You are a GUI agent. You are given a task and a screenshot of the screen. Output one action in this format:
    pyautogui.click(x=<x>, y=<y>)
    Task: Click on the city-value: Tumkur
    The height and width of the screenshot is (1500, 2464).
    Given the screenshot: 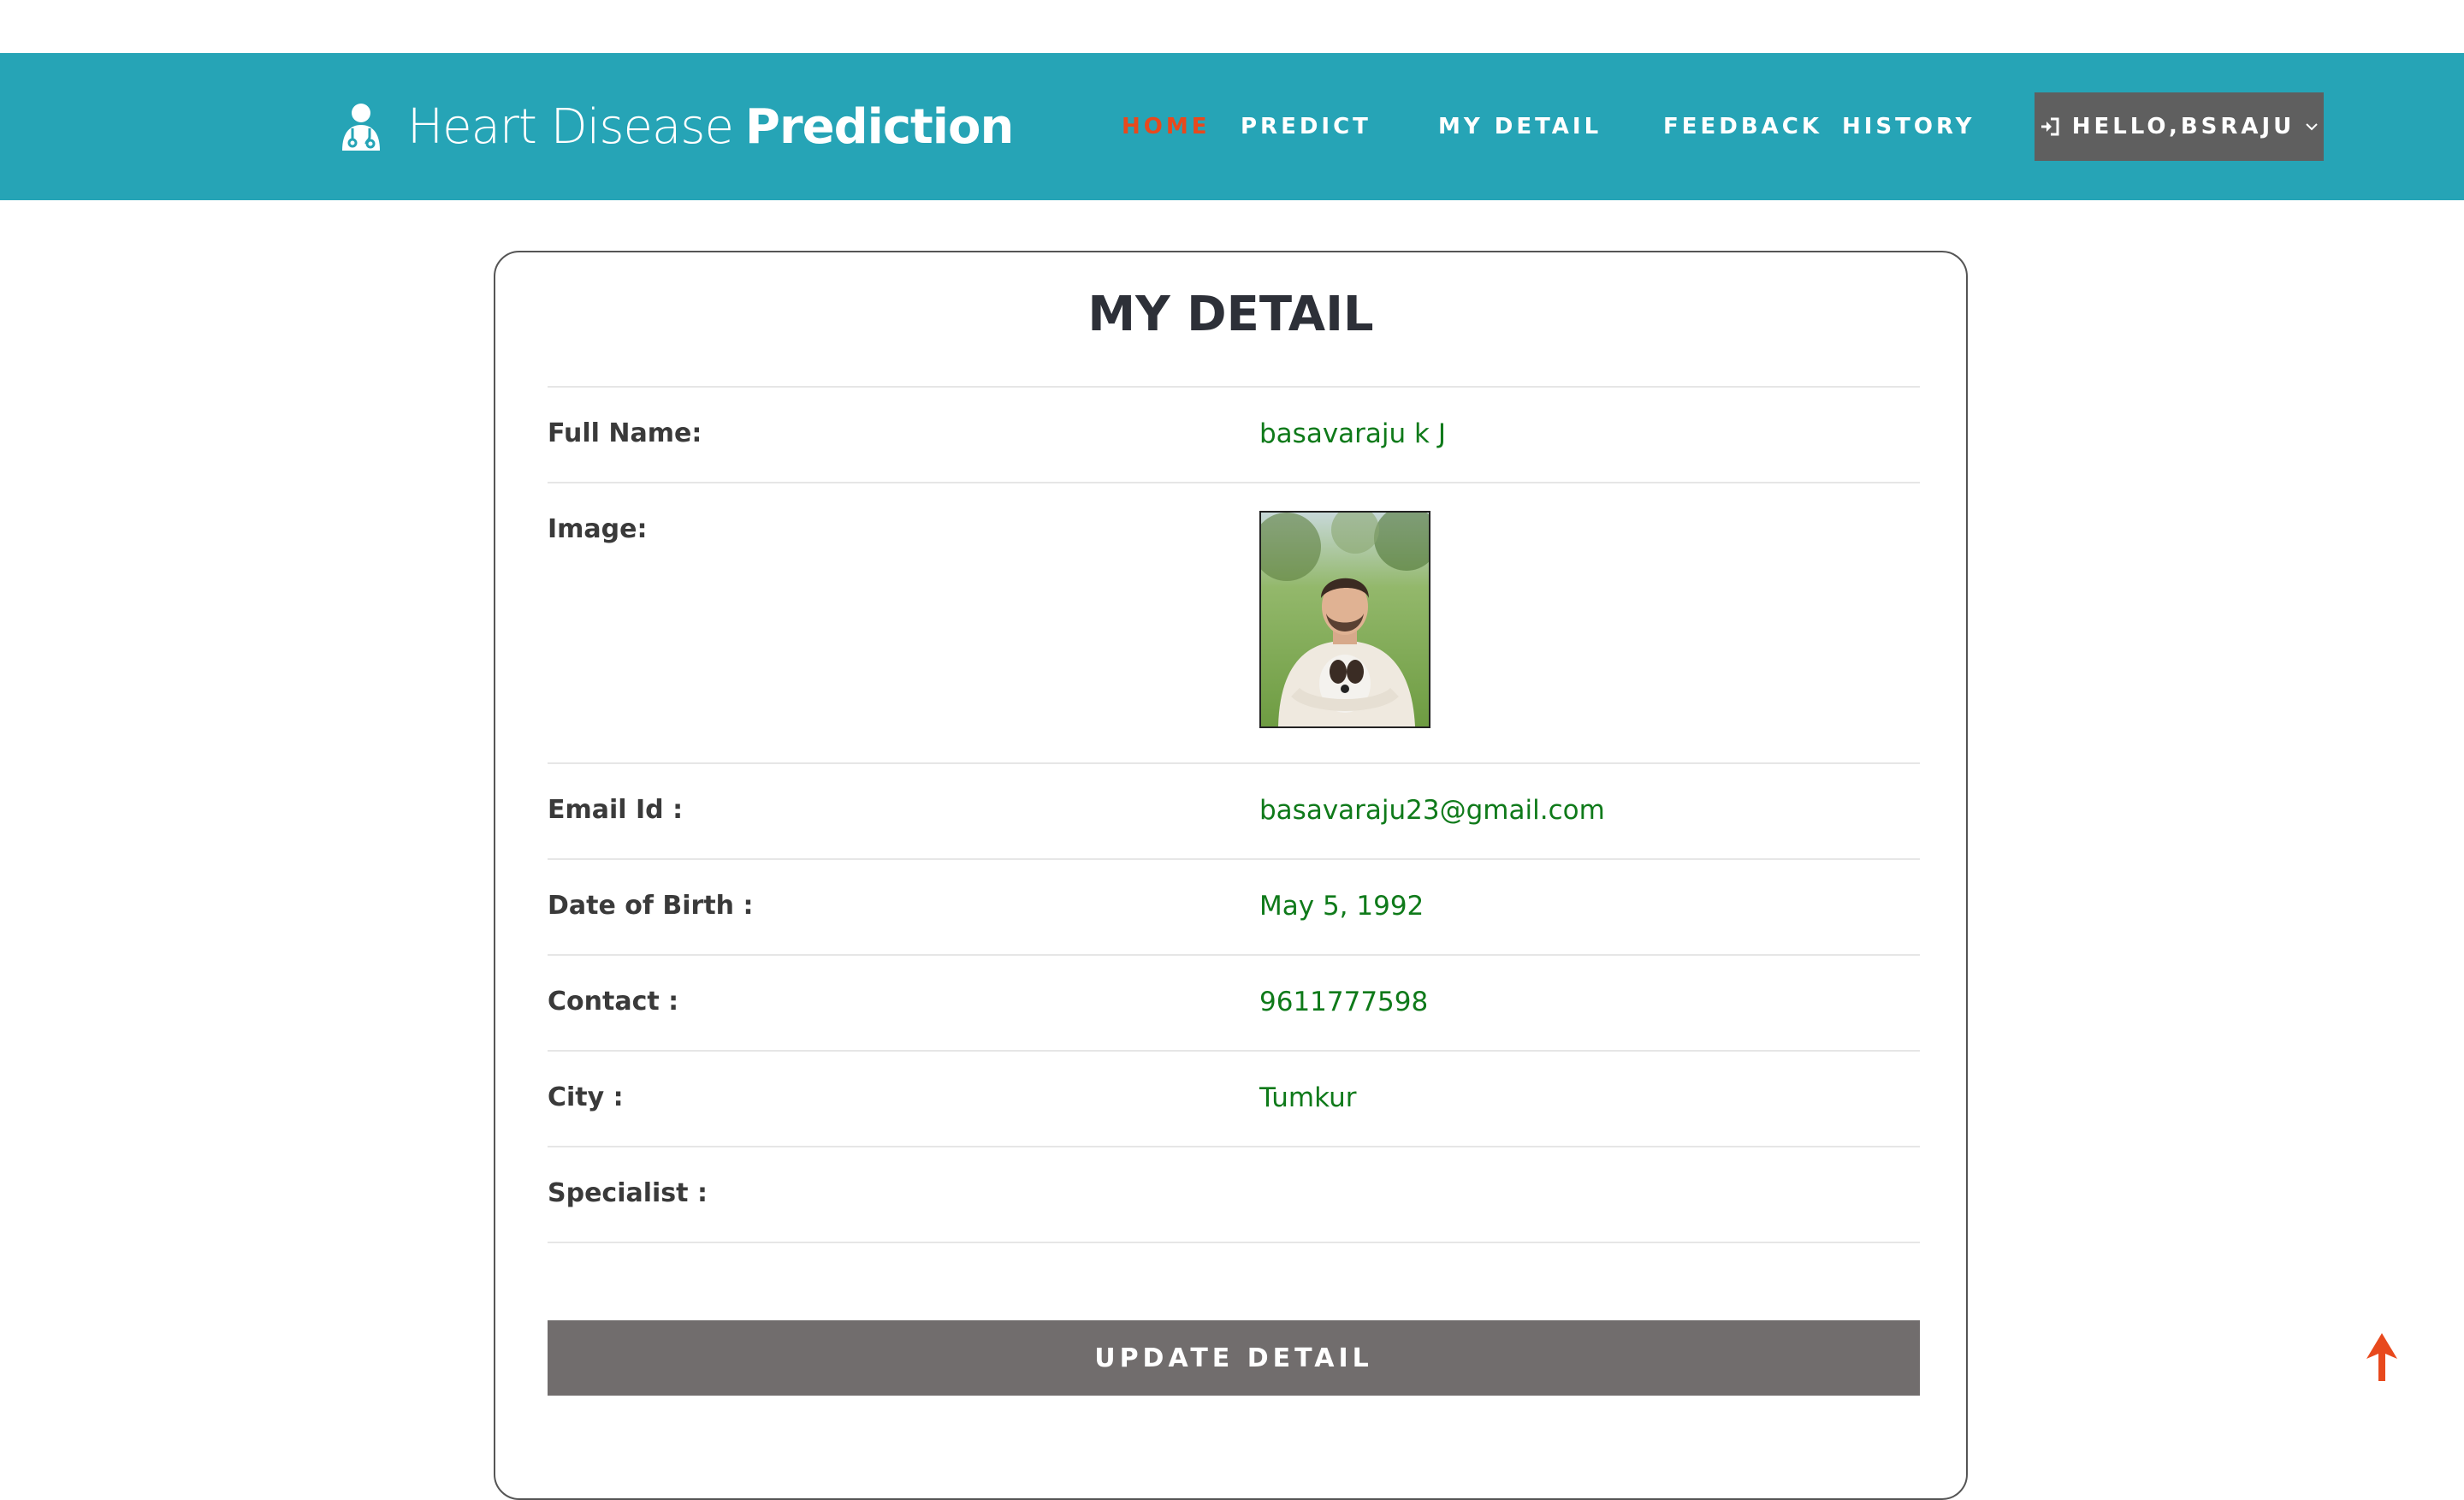 What is the action you would take?
    pyautogui.click(x=1308, y=1097)
    